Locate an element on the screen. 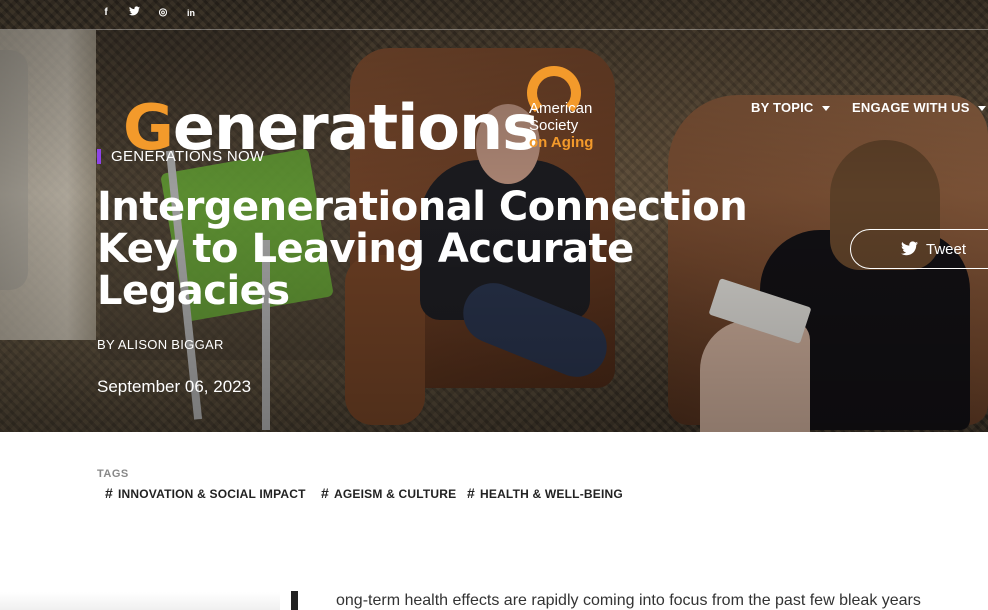  article-date: September 06, 2023 is located at coordinates (174, 386).